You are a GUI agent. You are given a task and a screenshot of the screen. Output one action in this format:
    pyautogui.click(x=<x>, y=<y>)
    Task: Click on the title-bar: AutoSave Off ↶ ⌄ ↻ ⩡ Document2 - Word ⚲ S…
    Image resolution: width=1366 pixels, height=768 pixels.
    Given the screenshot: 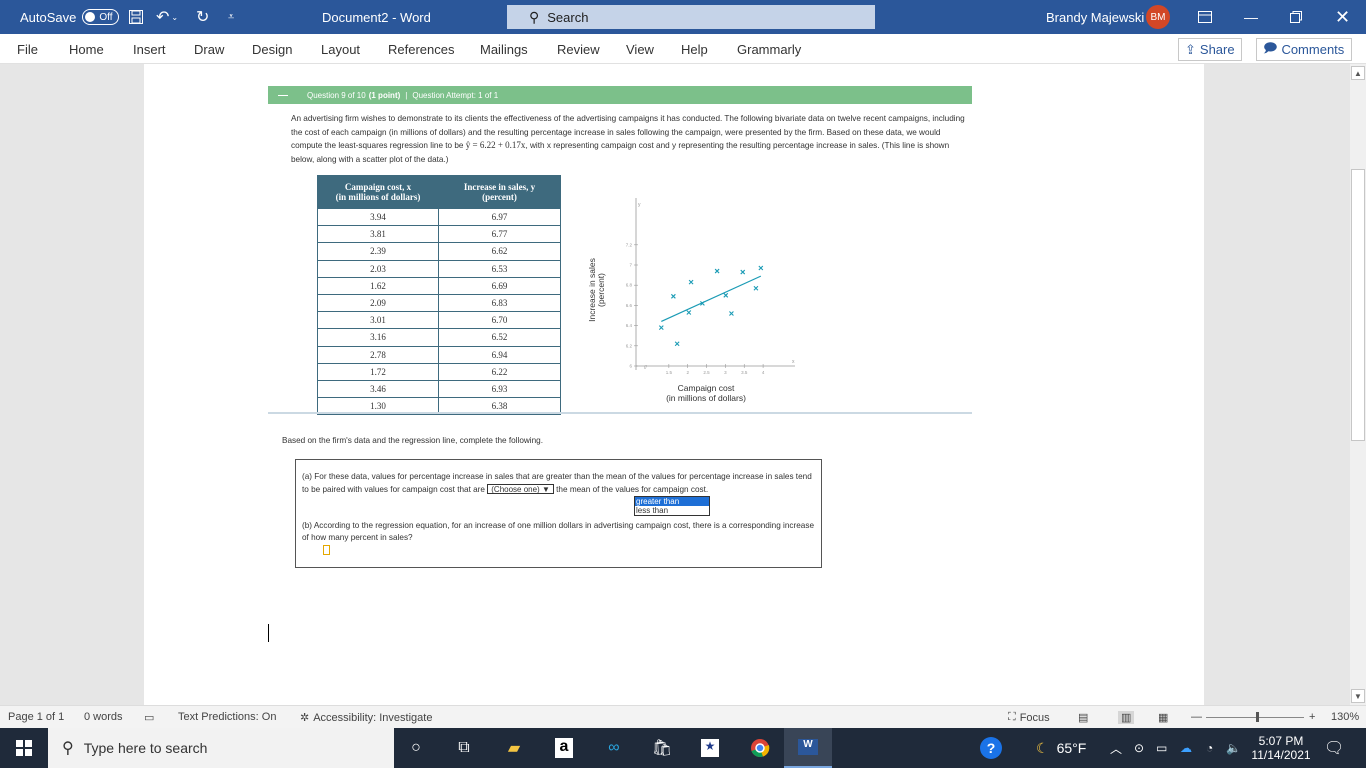 What is the action you would take?
    pyautogui.click(x=683, y=17)
    